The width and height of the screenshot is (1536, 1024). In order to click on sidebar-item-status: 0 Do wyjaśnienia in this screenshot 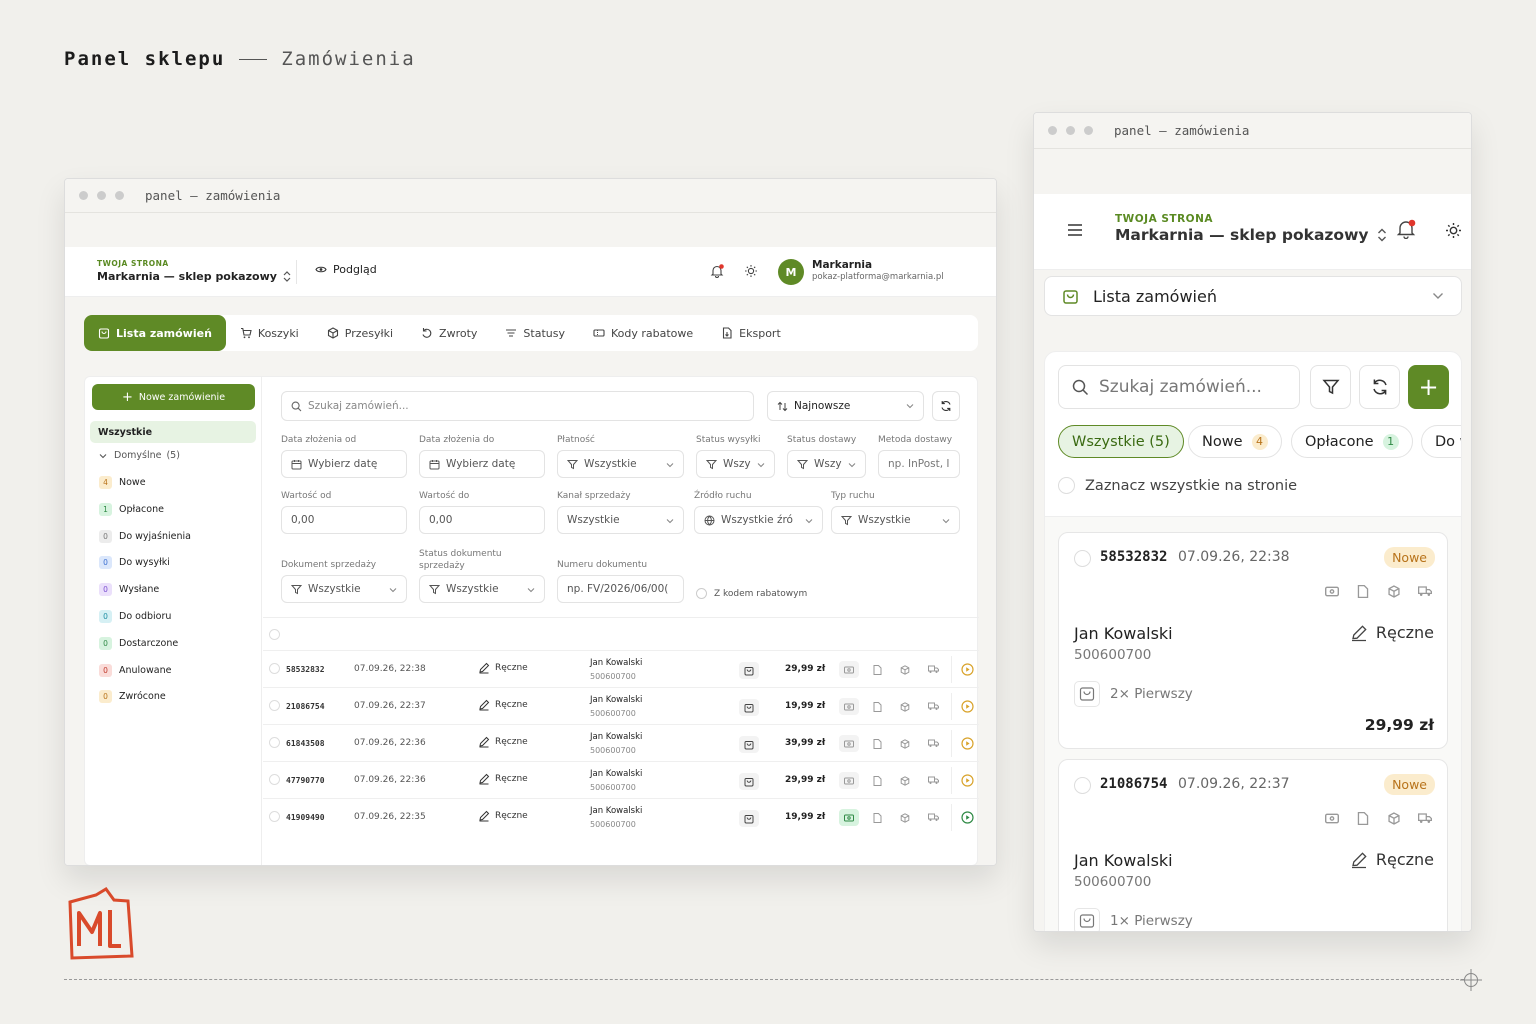, I will do `click(145, 536)`.